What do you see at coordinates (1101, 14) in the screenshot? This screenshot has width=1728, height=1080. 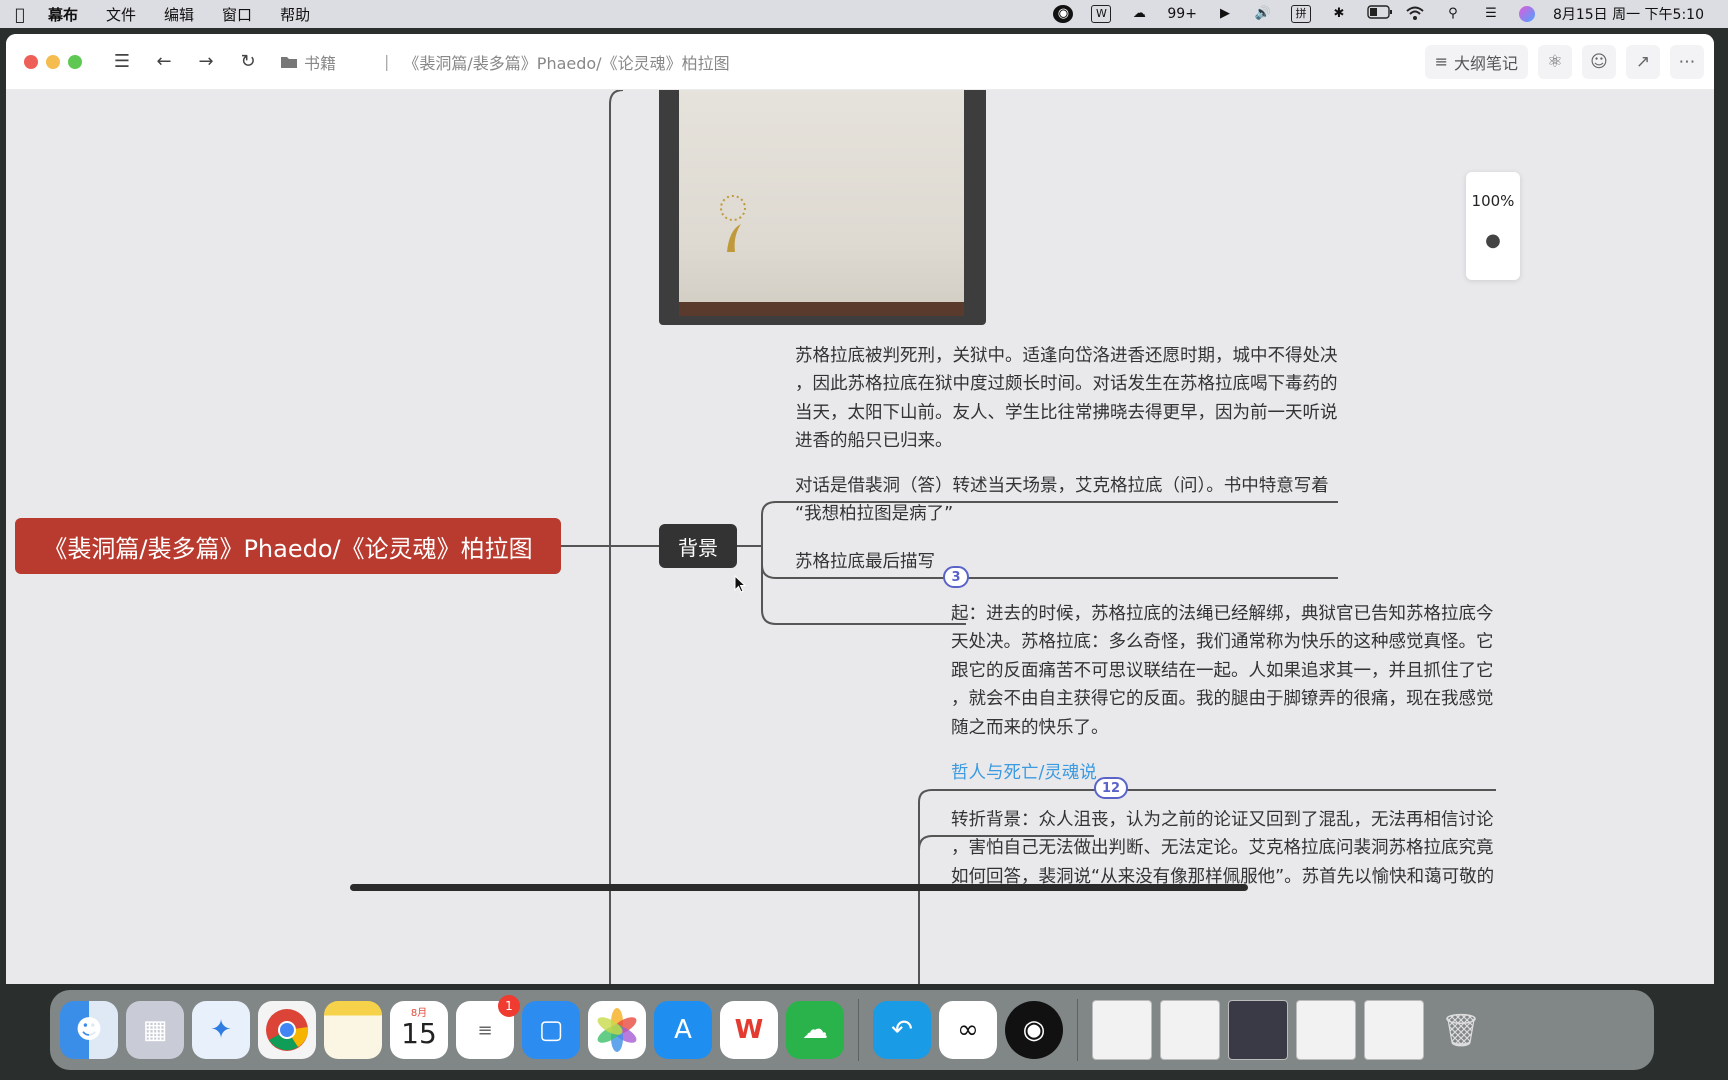 I see `wps-tray-icon: W` at bounding box center [1101, 14].